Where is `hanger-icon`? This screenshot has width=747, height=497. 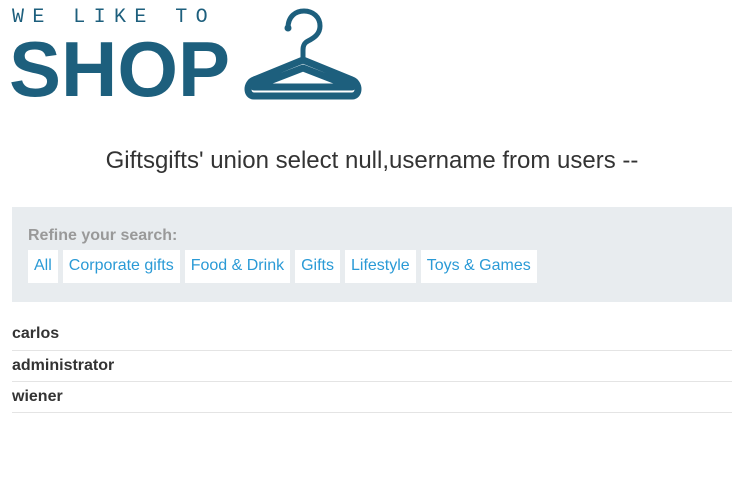 hanger-icon is located at coordinates (303, 54).